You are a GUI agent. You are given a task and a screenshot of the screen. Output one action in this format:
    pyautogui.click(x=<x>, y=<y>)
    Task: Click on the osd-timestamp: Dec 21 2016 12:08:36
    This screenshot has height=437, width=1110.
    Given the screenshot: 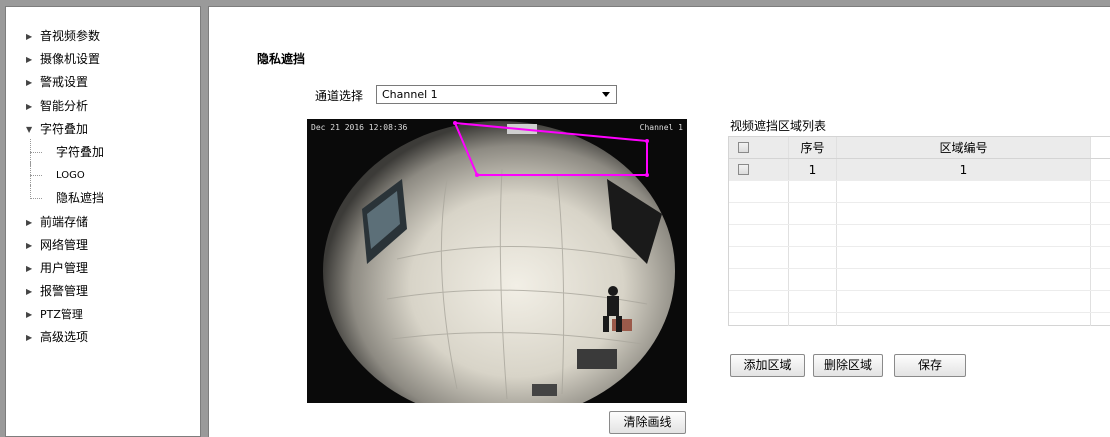 What is the action you would take?
    pyautogui.click(x=359, y=127)
    